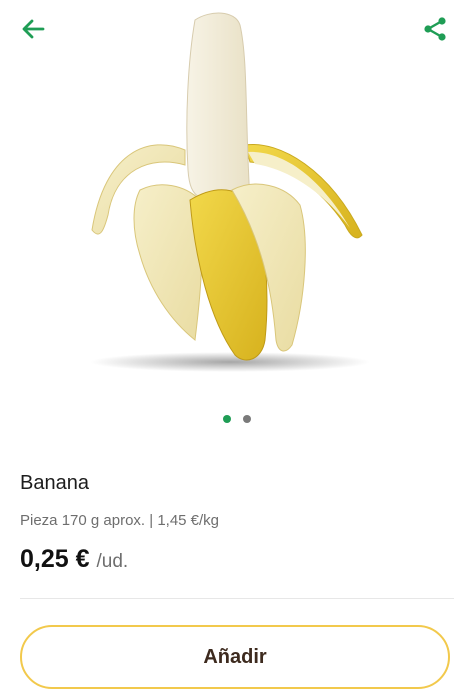 Image resolution: width=473 pixels, height=700 pixels. What do you see at coordinates (120, 520) in the screenshot?
I see `product-description: Pieza 170 g aprox. | 1,45 €/kg` at bounding box center [120, 520].